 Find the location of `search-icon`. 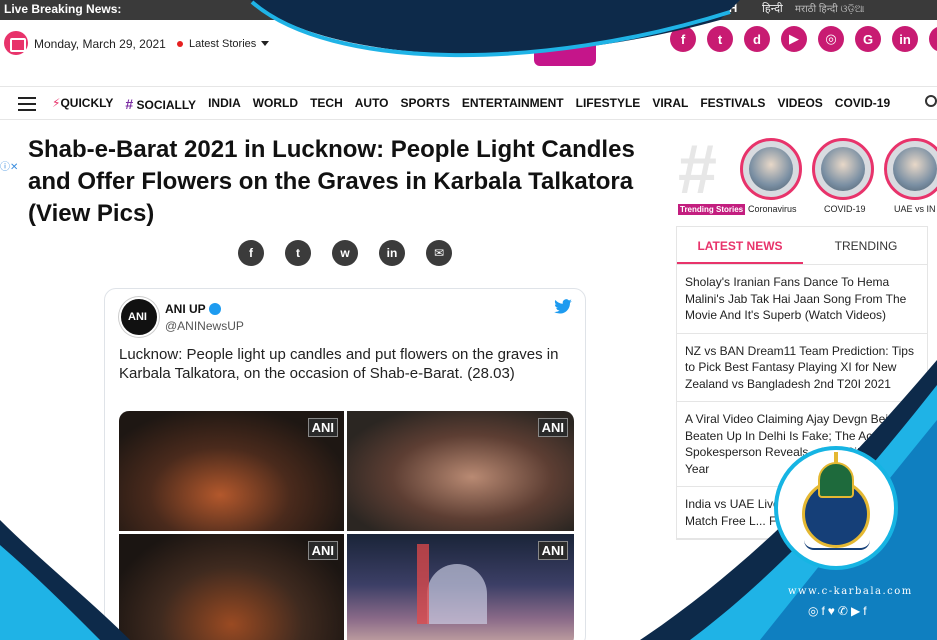

search-icon is located at coordinates (931, 101).